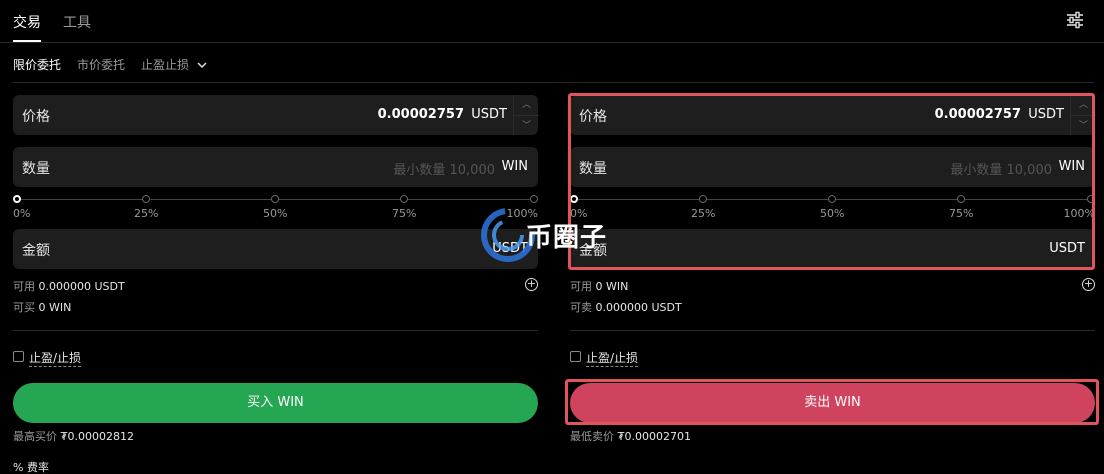  I want to click on tab-trade: 交易, so click(27, 22).